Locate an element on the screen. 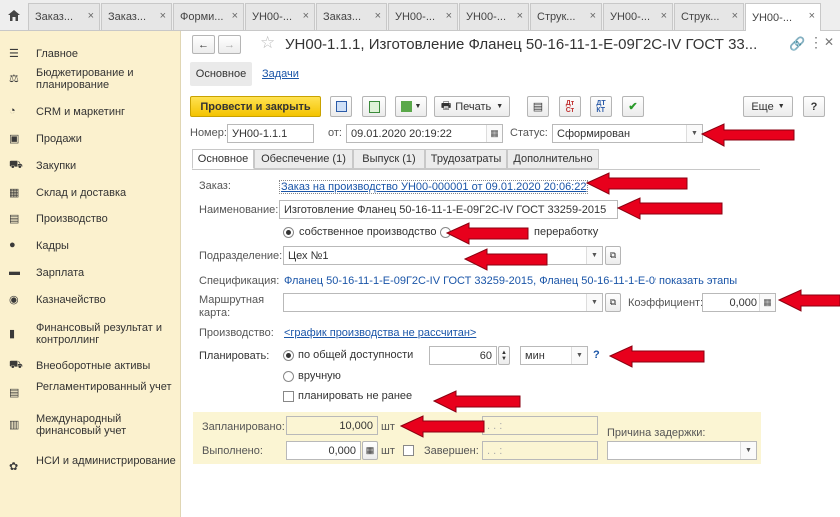 The width and height of the screenshot is (840, 517). sidebar-item: ⚖ Бюджетирование и планирование is located at coordinates (90, 79).